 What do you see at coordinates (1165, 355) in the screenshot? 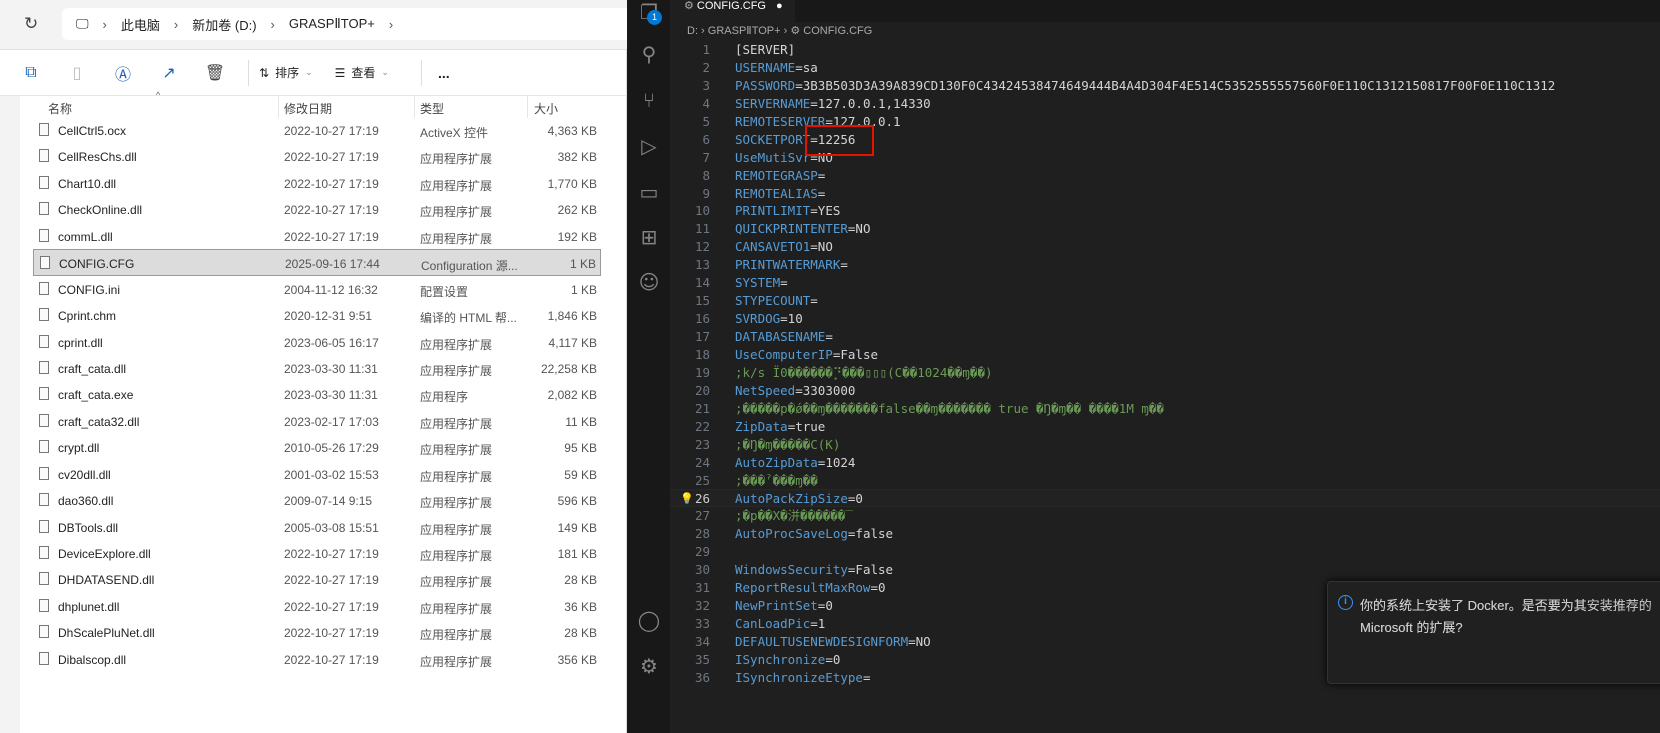
I see `code-line: 18 UseComputerIP=False` at bounding box center [1165, 355].